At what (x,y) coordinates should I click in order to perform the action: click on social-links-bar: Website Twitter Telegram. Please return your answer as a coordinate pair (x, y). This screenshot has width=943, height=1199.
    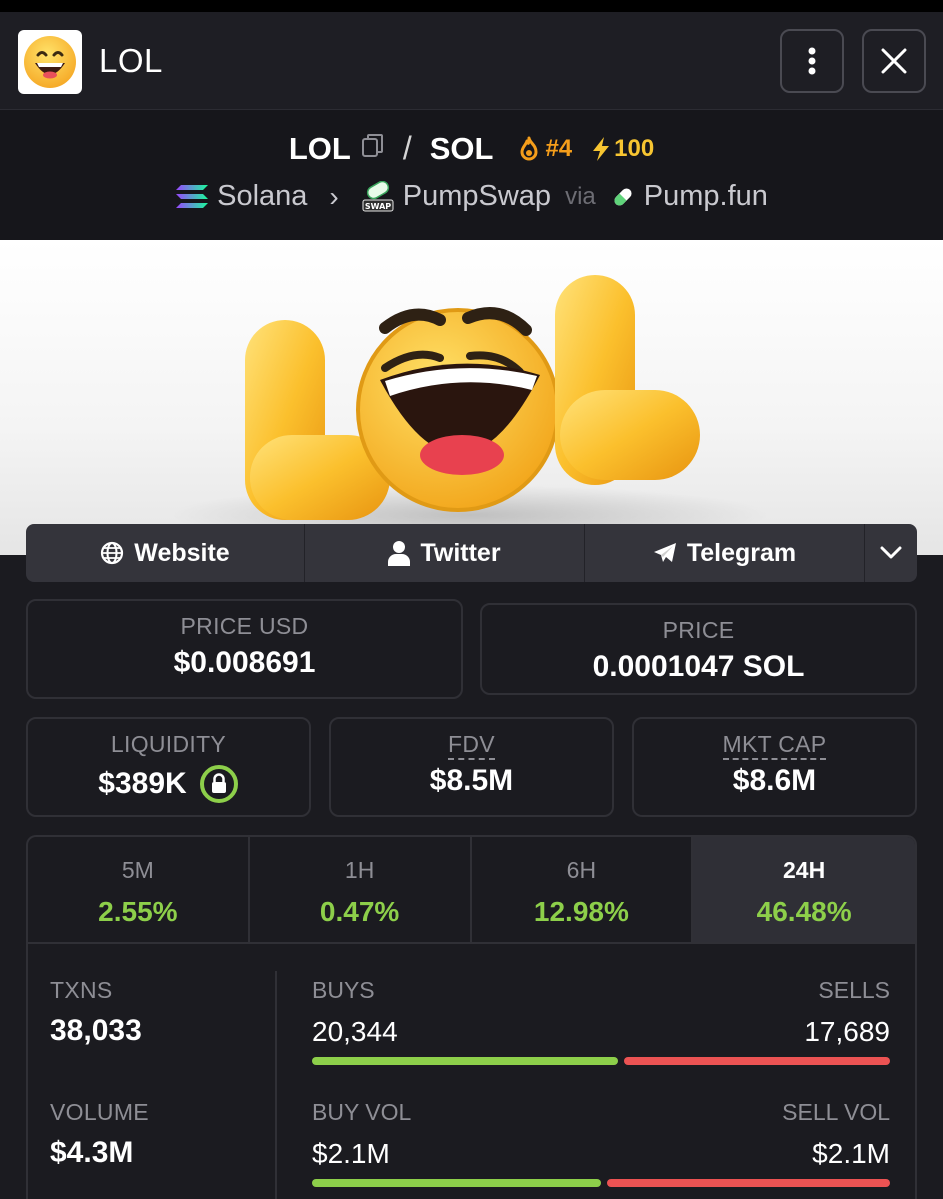
    Looking at the image, I should click on (471, 553).